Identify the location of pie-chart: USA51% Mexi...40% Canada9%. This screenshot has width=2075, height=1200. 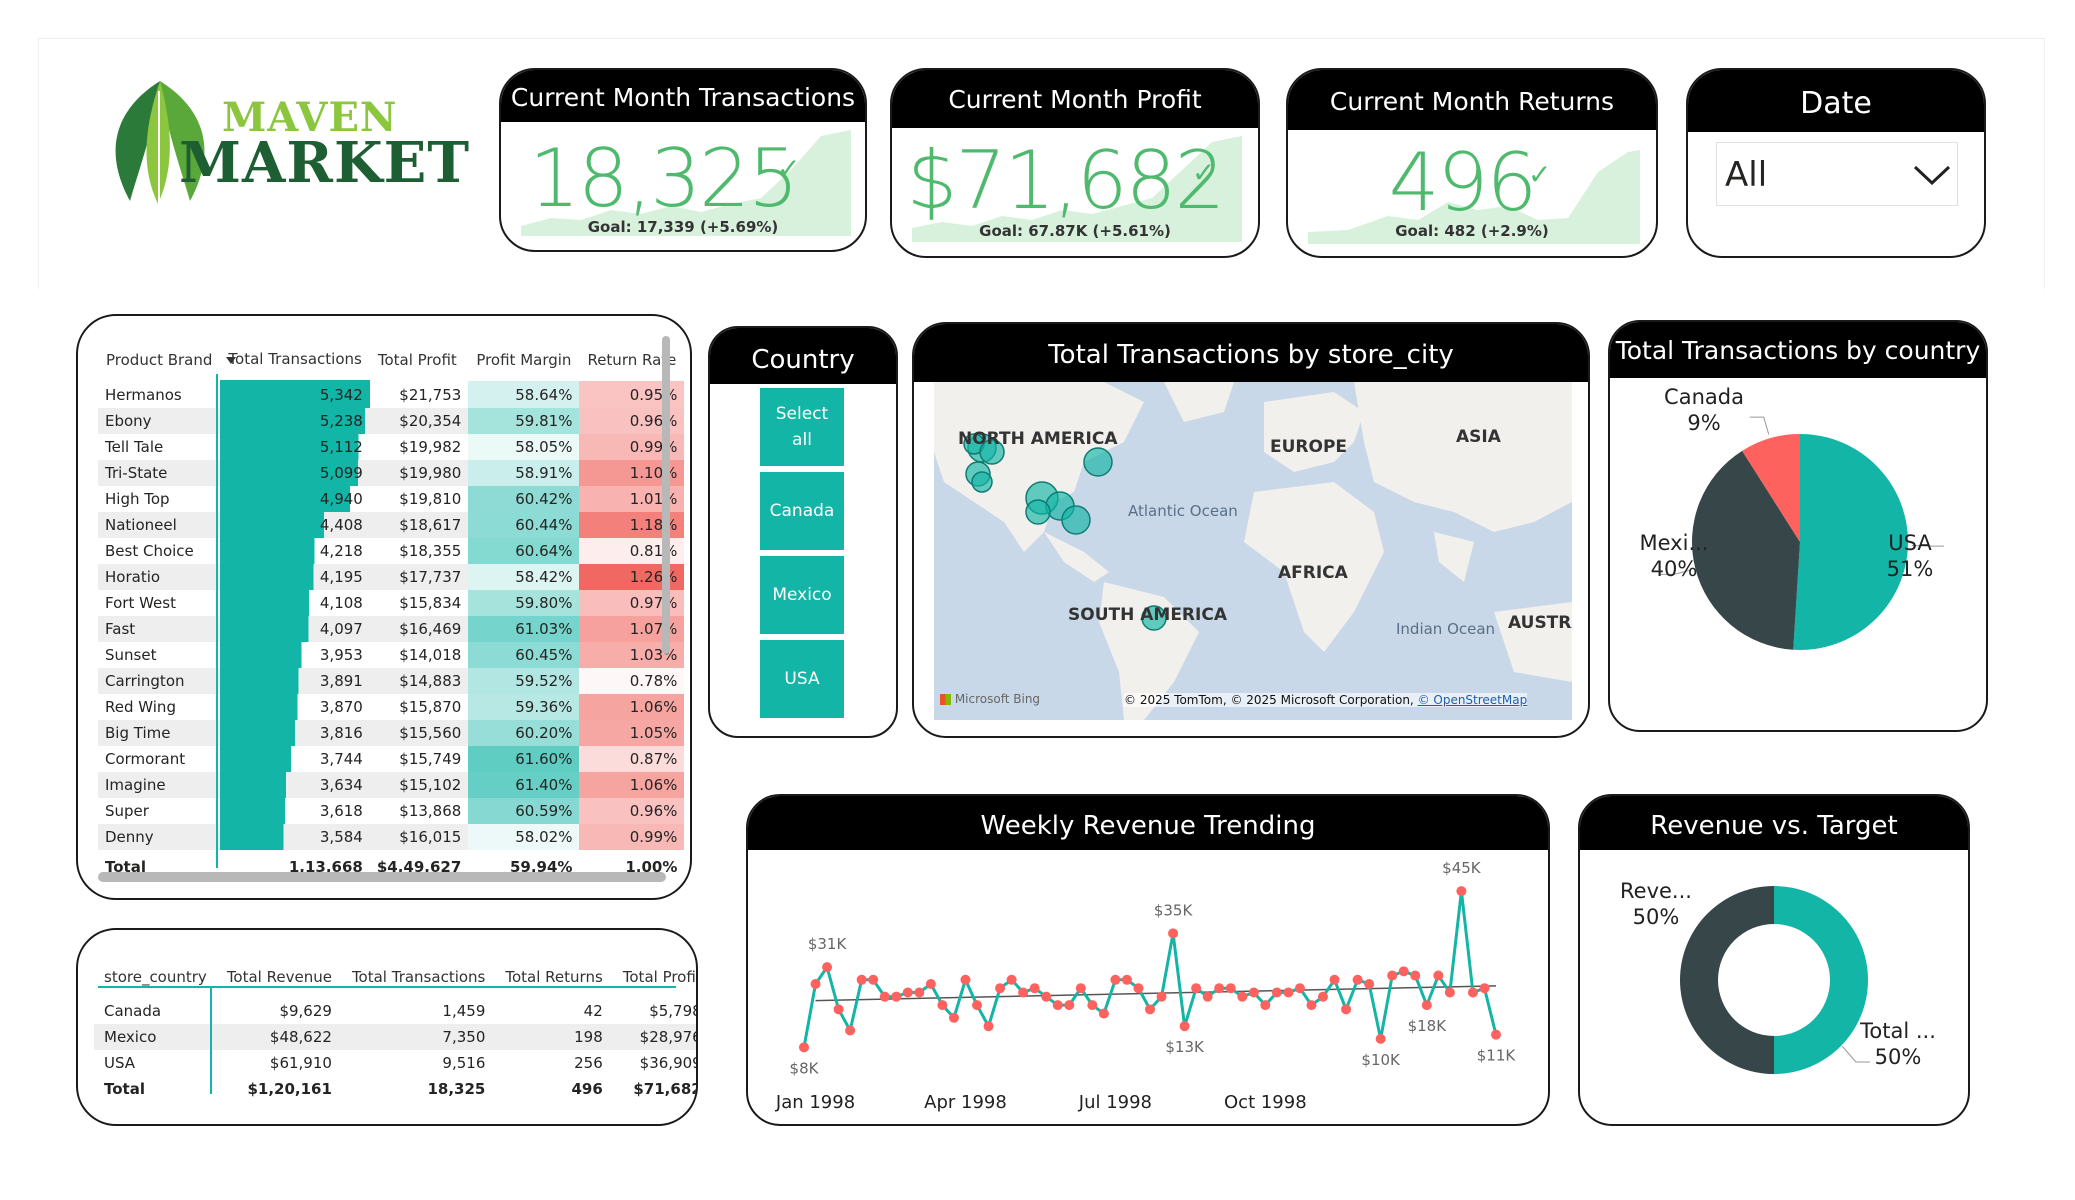
(1799, 555).